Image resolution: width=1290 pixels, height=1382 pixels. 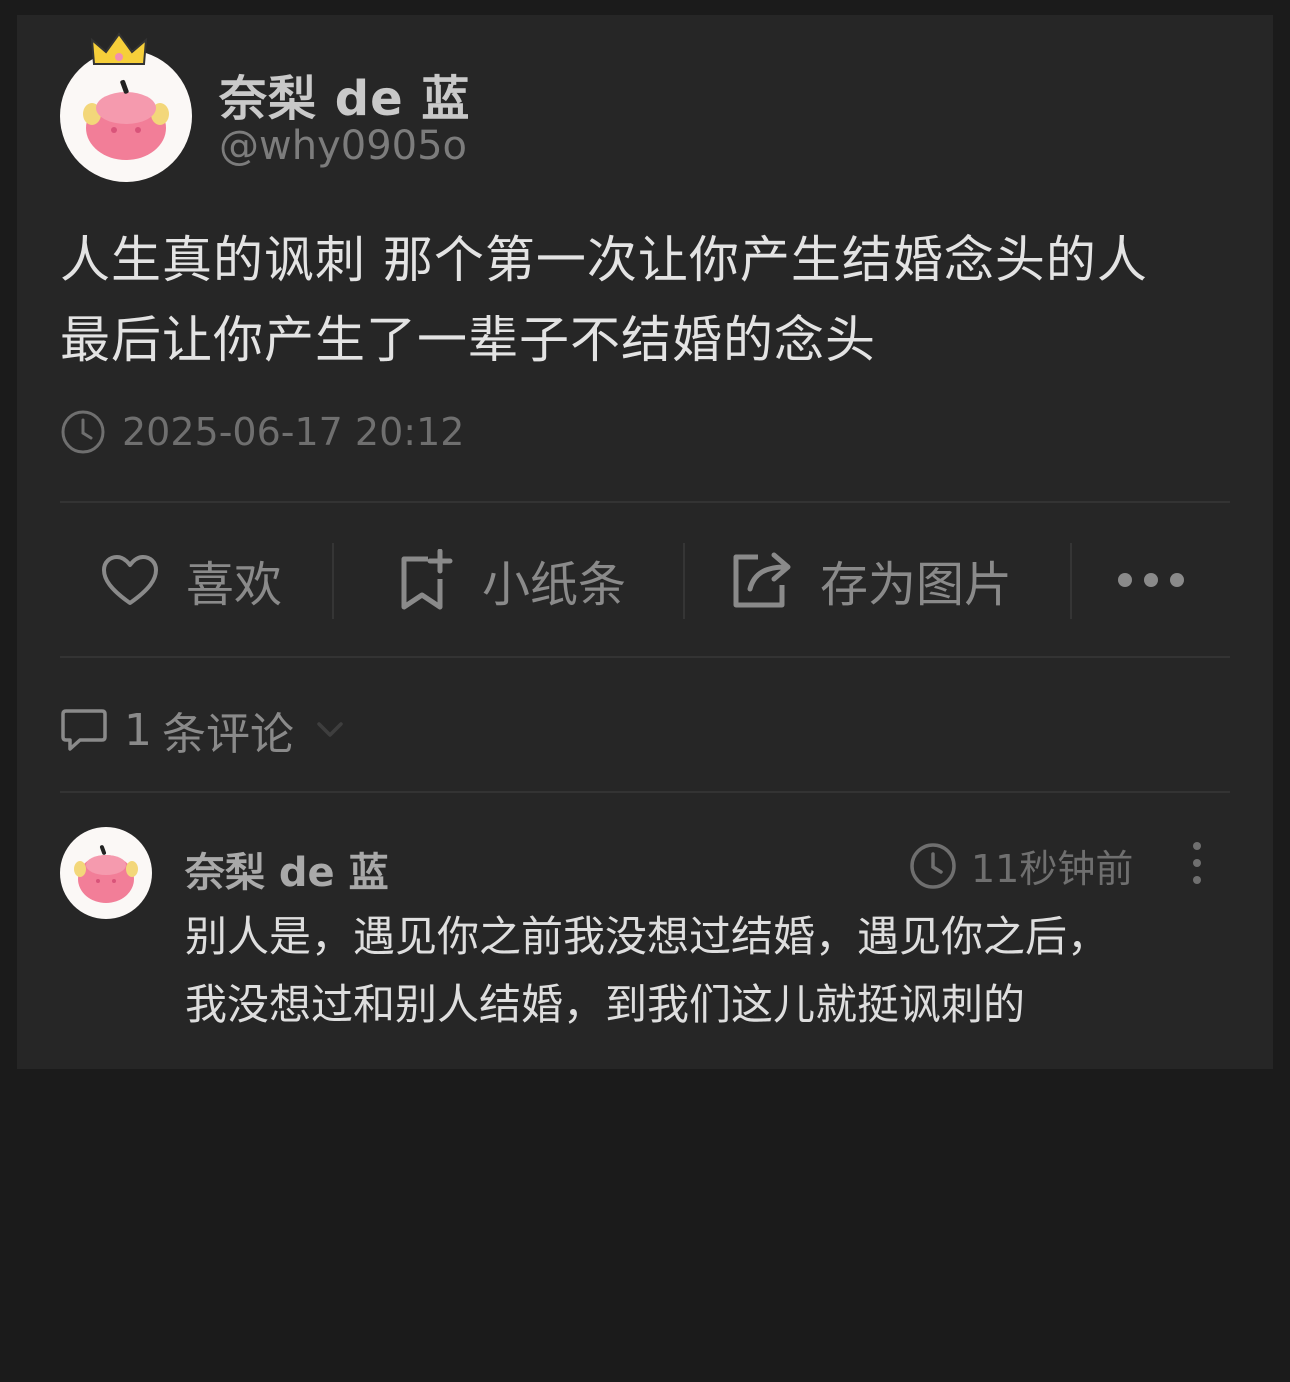 I want to click on post-text-line: 最后让你产生了一辈子不结婚的念头, so click(x=468, y=340).